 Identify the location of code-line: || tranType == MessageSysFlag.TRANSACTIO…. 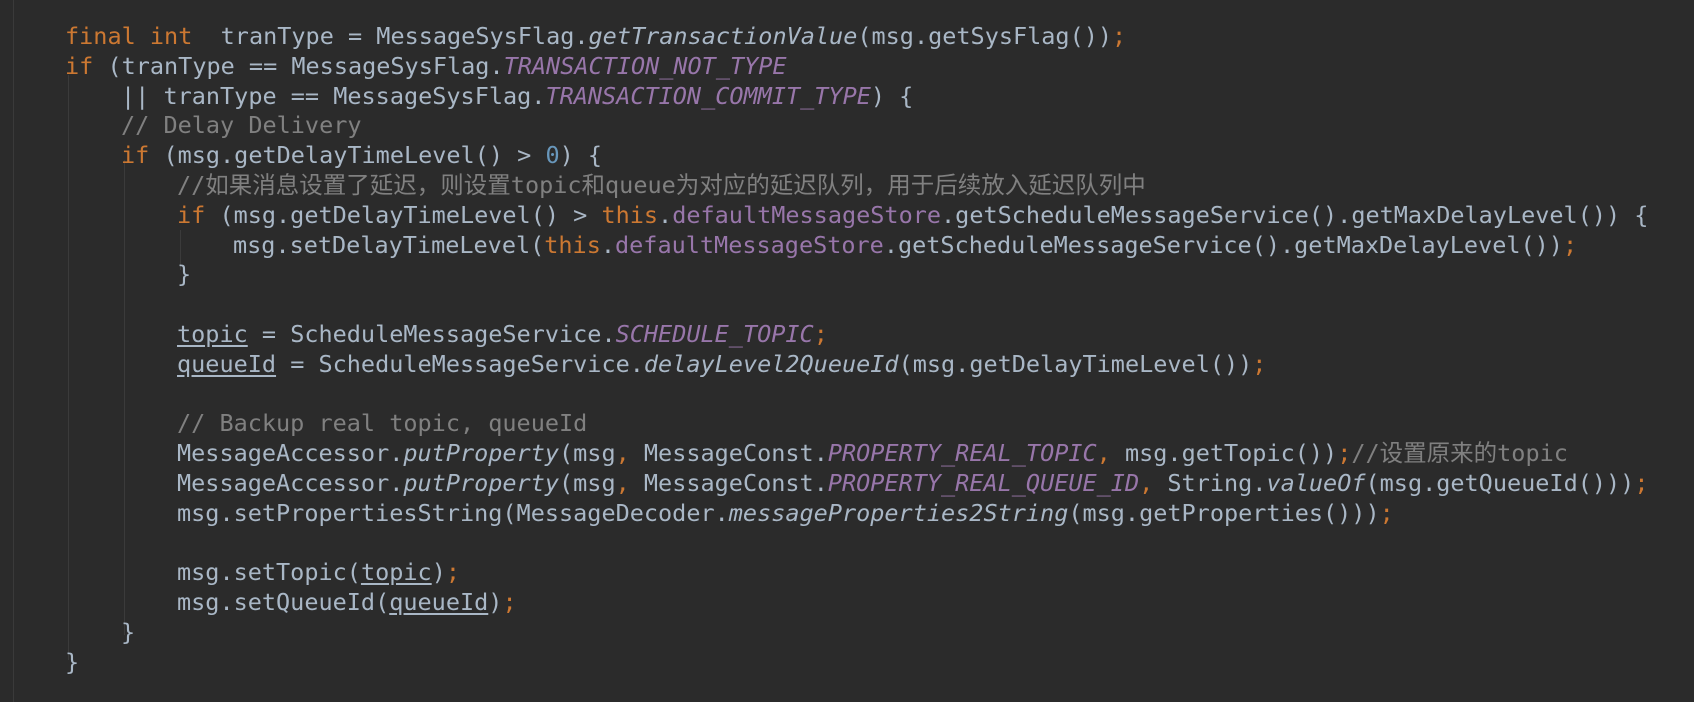
(517, 96).